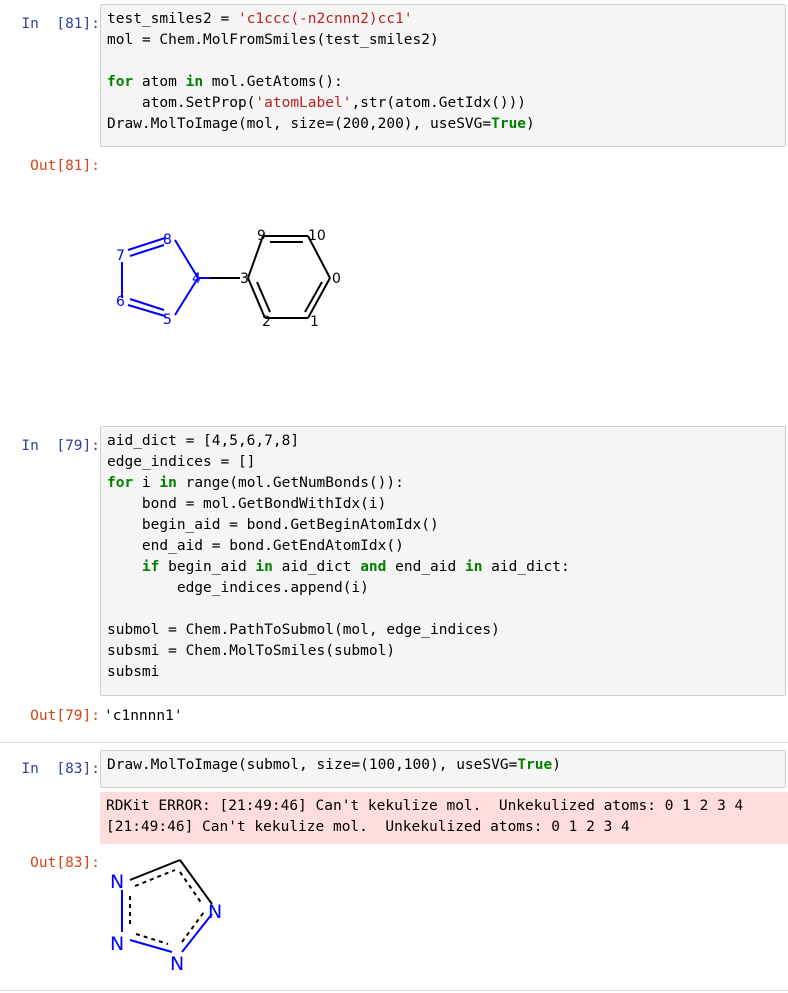  What do you see at coordinates (203, 441) in the screenshot?
I see `code-line: aid_dict = [4,5,6,7,8]` at bounding box center [203, 441].